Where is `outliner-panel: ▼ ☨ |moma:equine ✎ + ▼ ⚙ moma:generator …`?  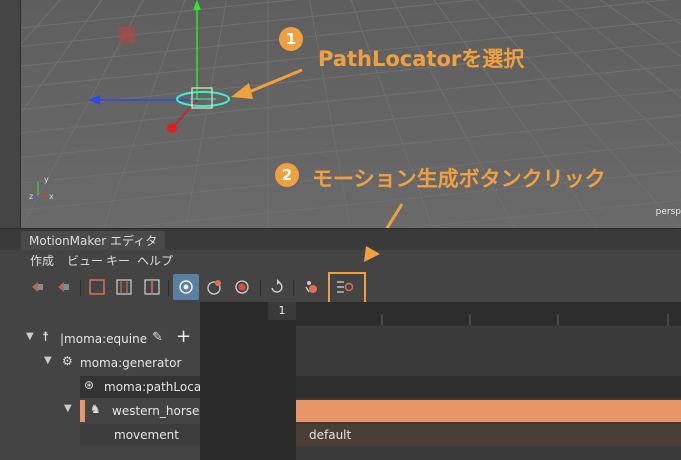 outliner-panel: ▼ ☨ |moma:equine ✎ + ▼ ⚙ moma:generator … is located at coordinates (110, 381).